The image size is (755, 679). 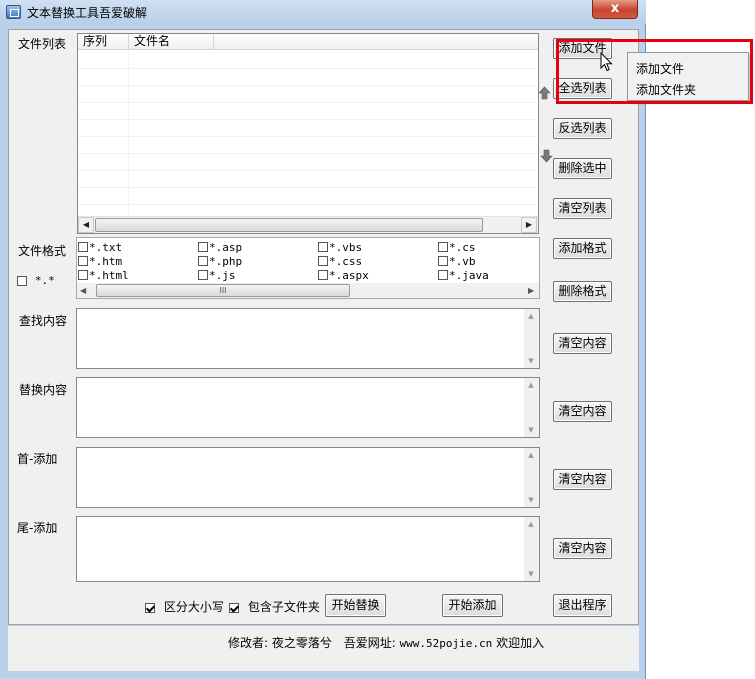 I want to click on format-option: *.css, so click(x=340, y=261).